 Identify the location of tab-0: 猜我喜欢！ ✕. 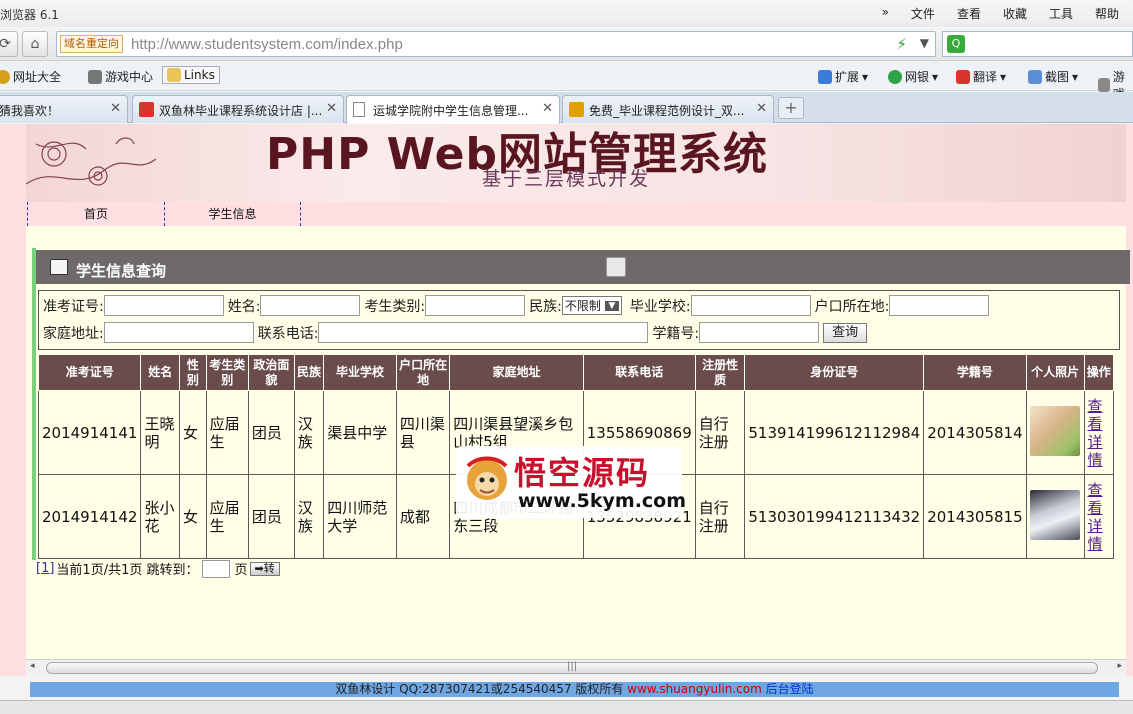
(64, 109).